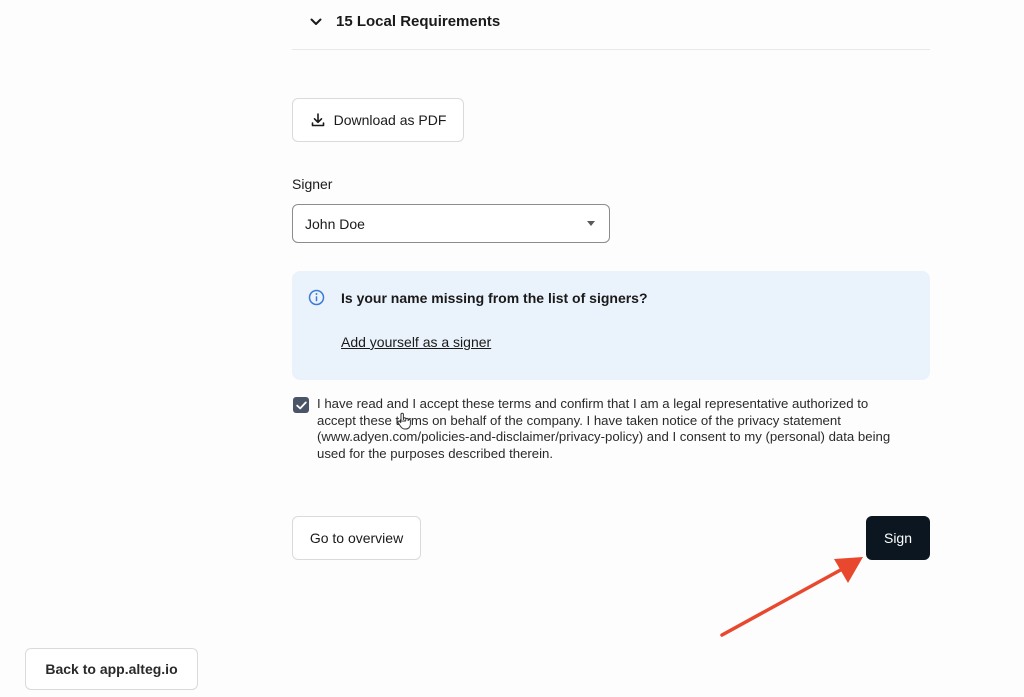 The width and height of the screenshot is (1024, 697). Describe the element at coordinates (316, 22) in the screenshot. I see `chevron-down-icon` at that location.